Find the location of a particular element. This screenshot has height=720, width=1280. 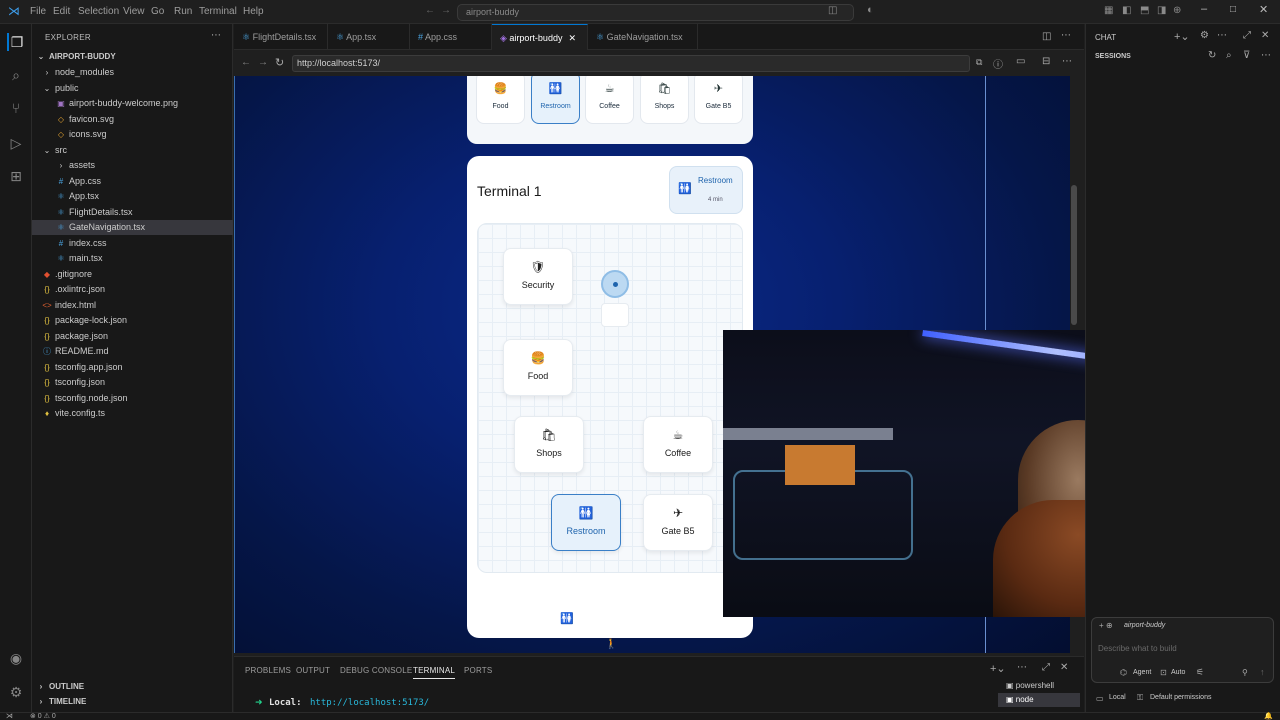

menu-selection: Selection is located at coordinates (98, 11).